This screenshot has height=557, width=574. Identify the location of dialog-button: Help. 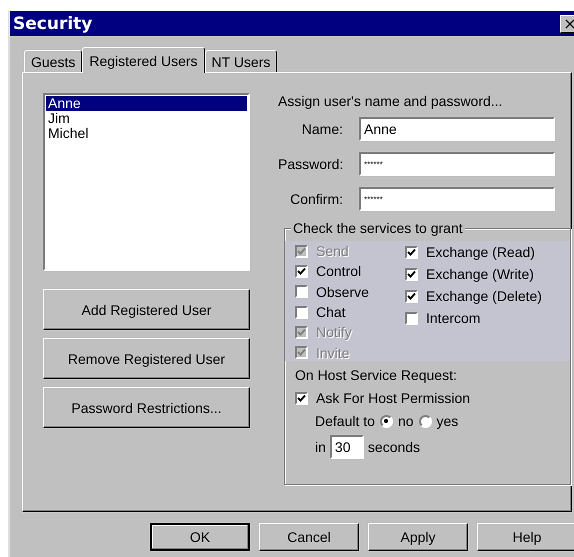
(525, 537).